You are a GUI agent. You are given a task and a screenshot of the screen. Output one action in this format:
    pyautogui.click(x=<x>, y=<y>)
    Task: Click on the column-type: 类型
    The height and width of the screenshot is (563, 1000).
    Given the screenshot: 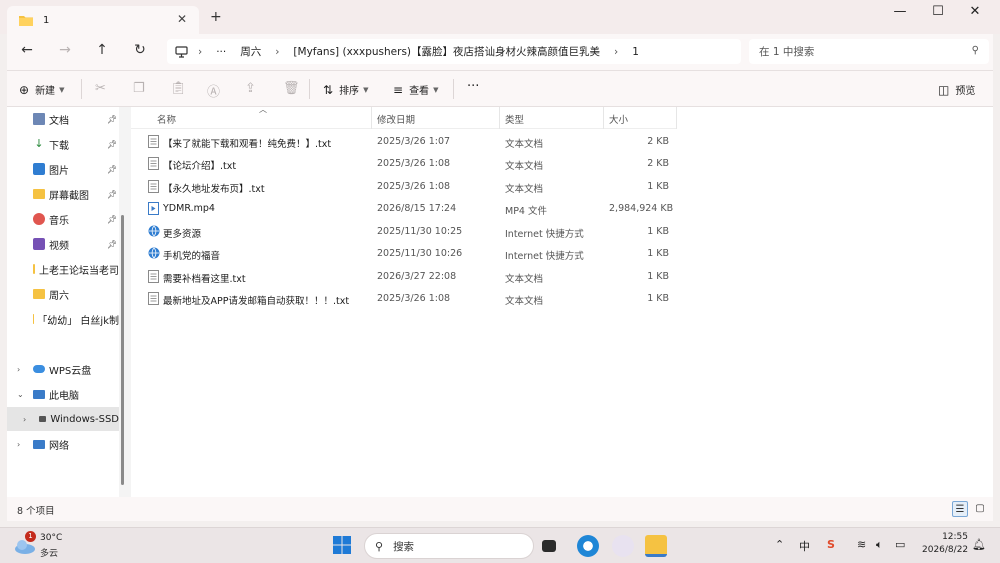 What is the action you would take?
    pyautogui.click(x=514, y=119)
    